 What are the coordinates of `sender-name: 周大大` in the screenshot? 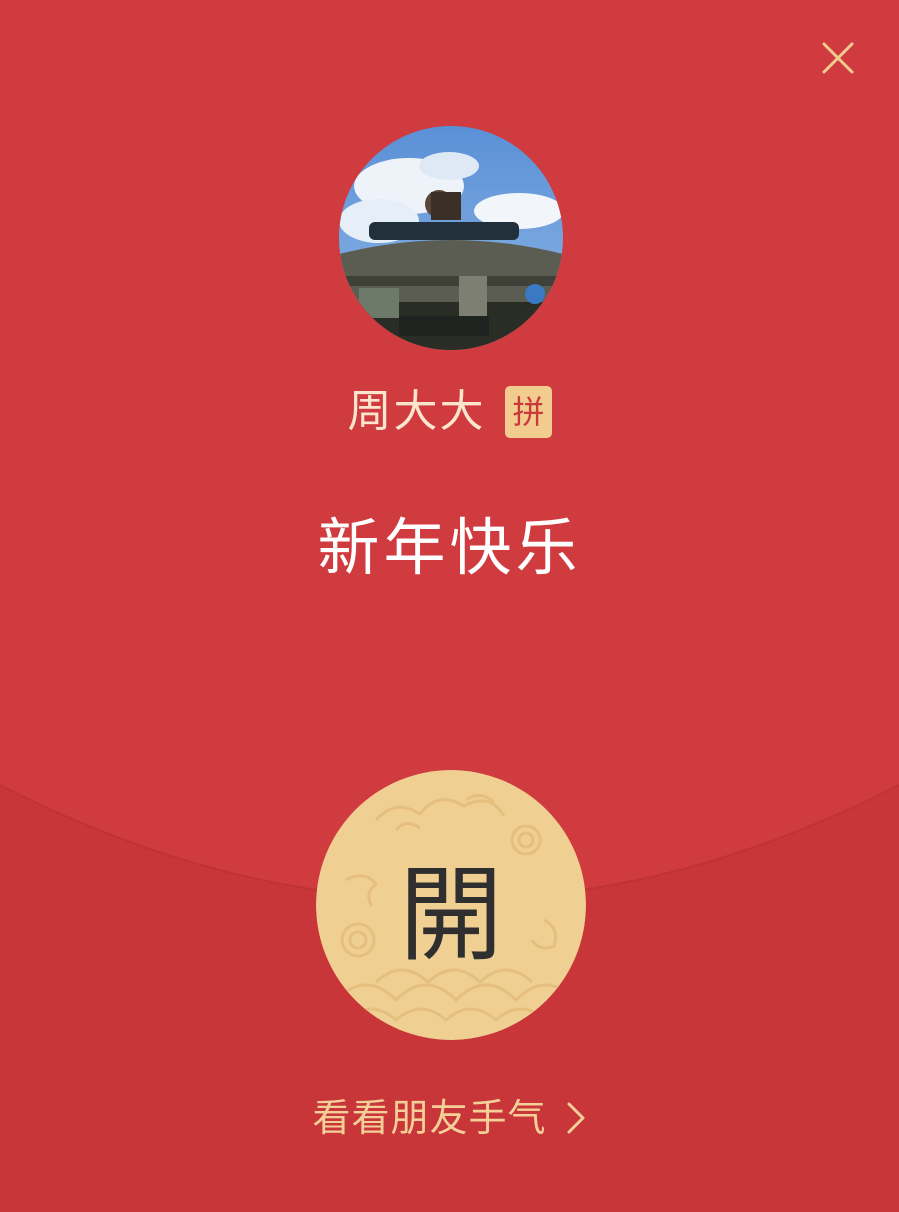 It's located at (416, 411).